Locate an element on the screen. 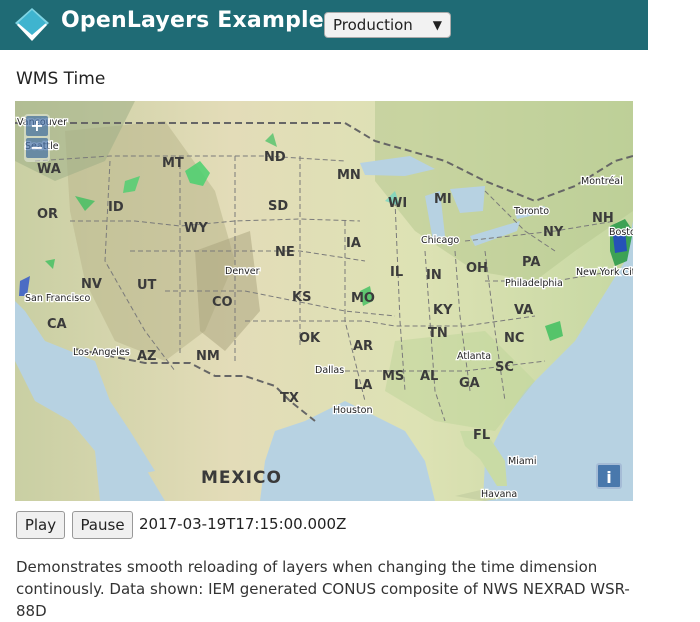 This screenshot has height=622, width=700. city-label: Montréal is located at coordinates (602, 181).